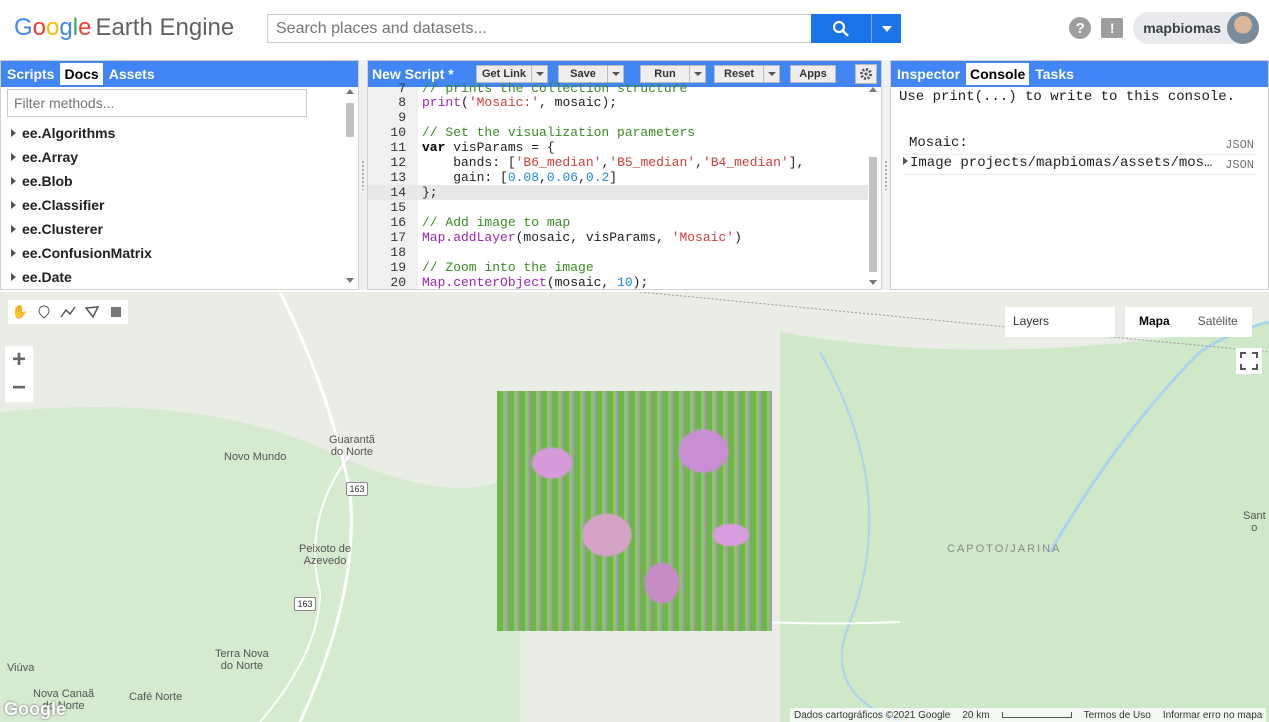 This screenshot has height=722, width=1269. I want to click on list-item: ee.ConfusionMatrix, so click(81, 253).